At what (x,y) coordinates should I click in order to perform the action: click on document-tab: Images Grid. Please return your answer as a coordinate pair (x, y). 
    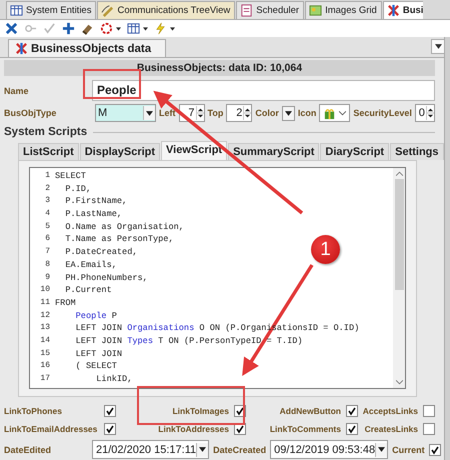
    Looking at the image, I should click on (343, 10).